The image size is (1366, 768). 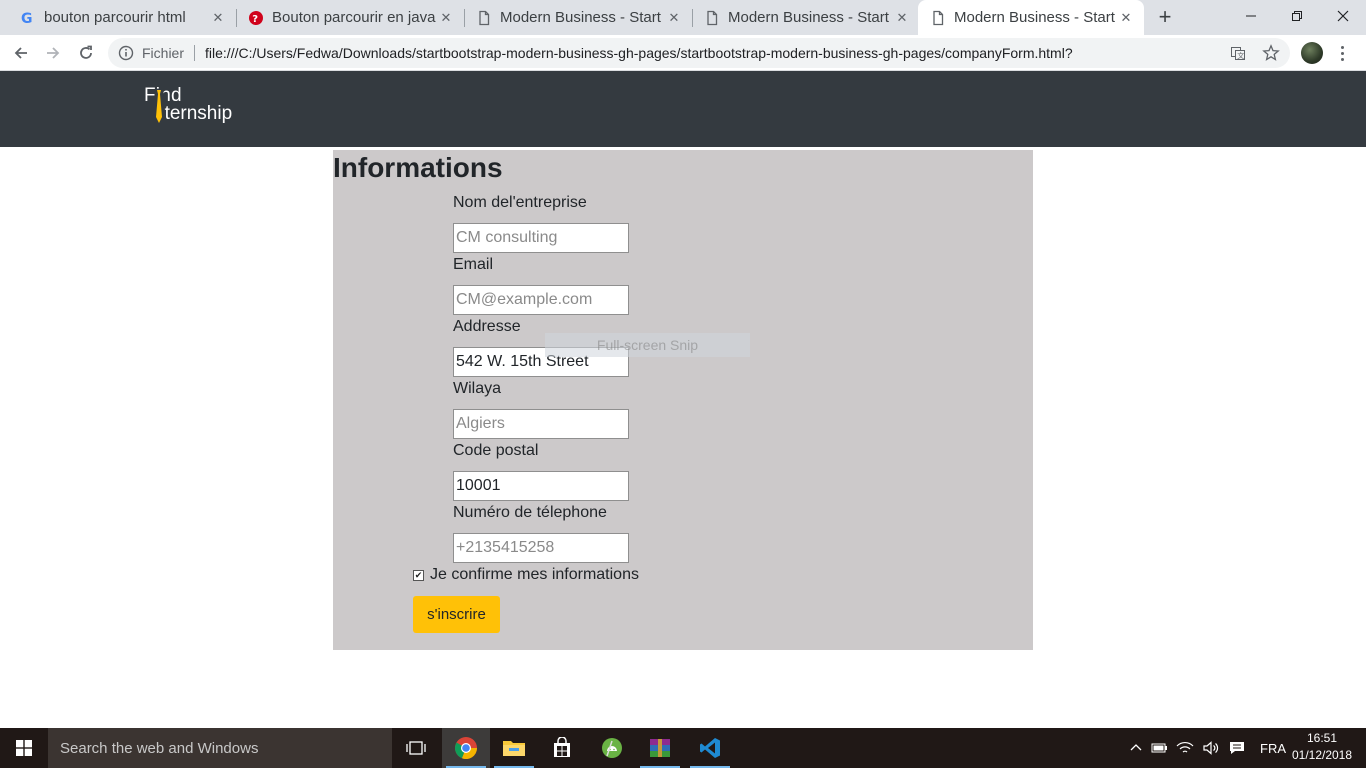 I want to click on taskbar-file-explorer, so click(x=514, y=748).